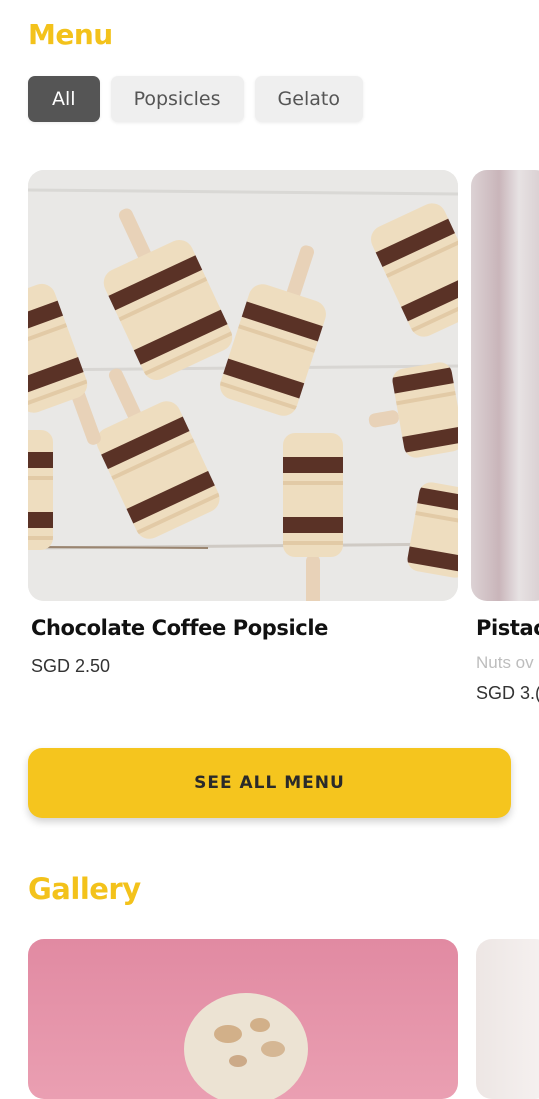 Image resolution: width=539 pixels, height=1099 pixels. Describe the element at coordinates (246, 1046) in the screenshot. I see `gelato-scoop-photo` at that location.